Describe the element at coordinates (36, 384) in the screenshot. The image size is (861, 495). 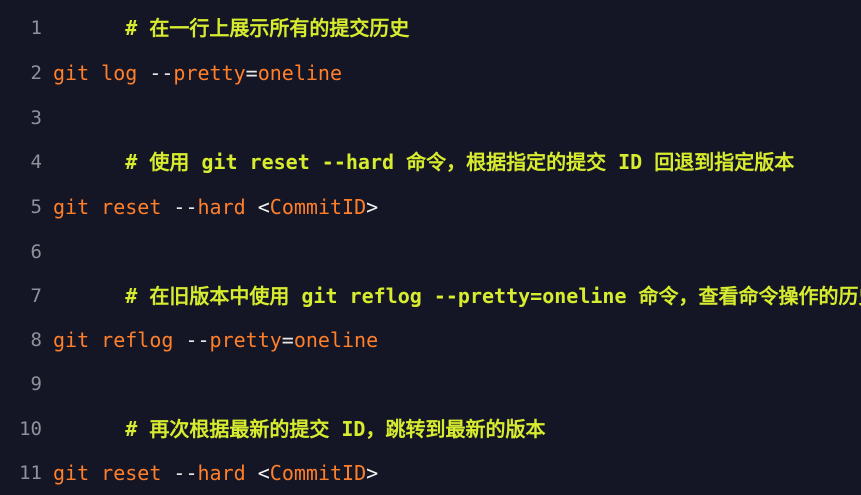
I see `line-number: 9` at that location.